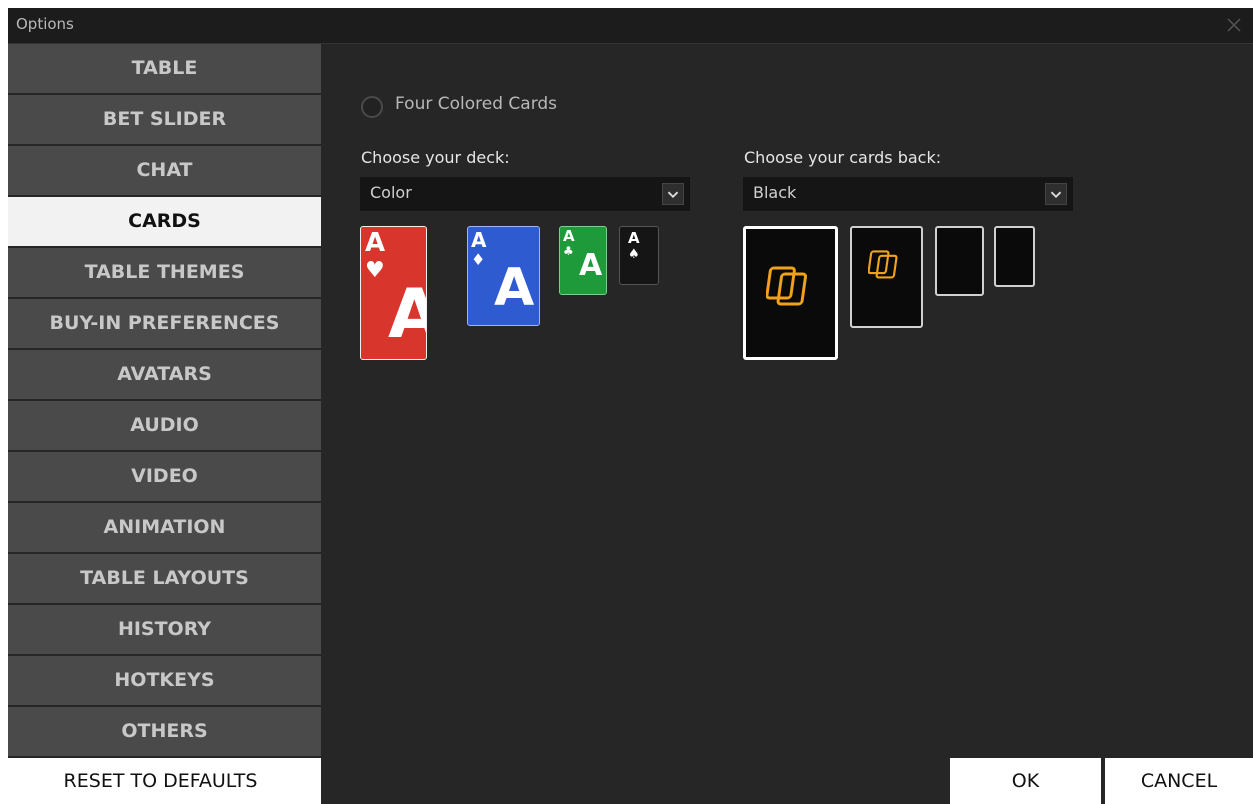  Describe the element at coordinates (164, 578) in the screenshot. I see `sidebar-item-table-layouts: TABLE LAYOUTS` at that location.